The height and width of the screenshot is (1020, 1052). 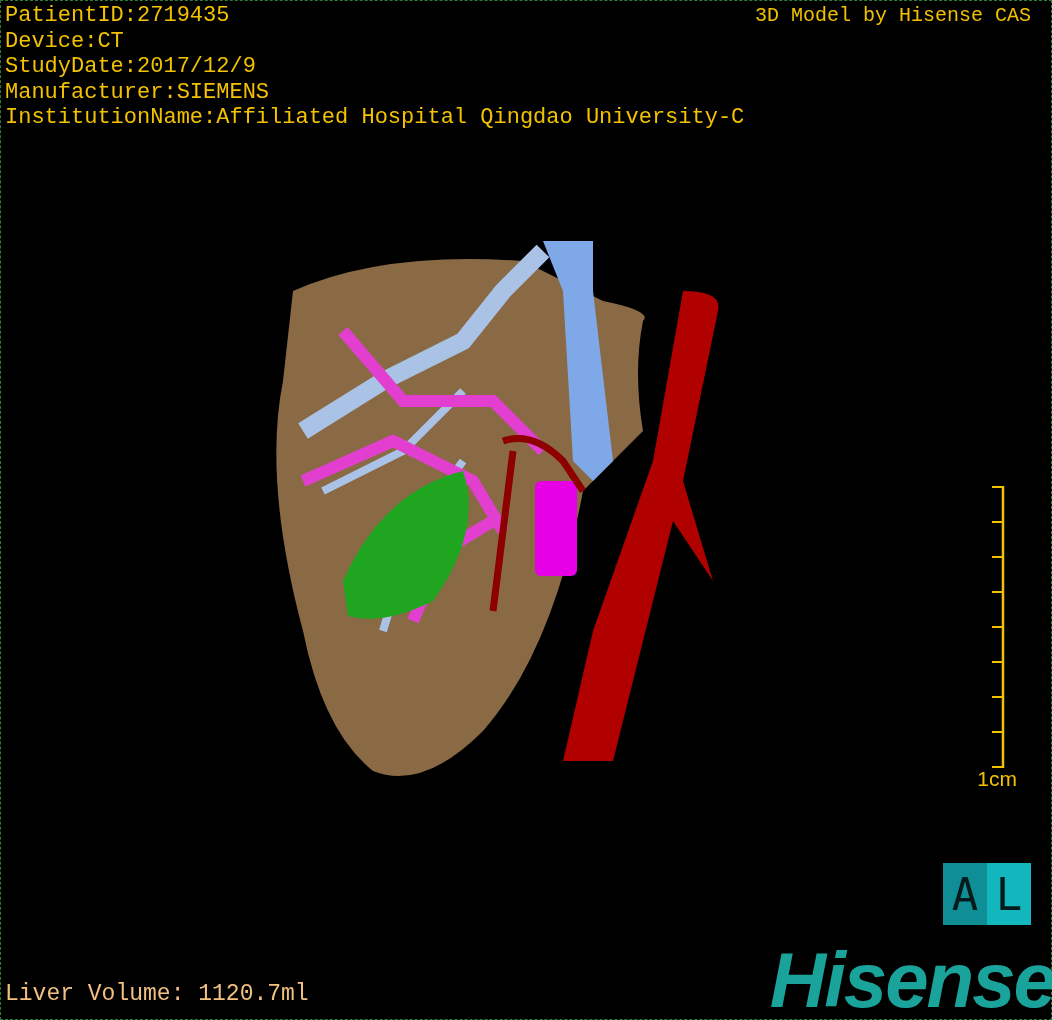 I want to click on patient-info-text: InstitutionName:Affiliated Hospital Qingdao University-C, so click(x=375, y=118).